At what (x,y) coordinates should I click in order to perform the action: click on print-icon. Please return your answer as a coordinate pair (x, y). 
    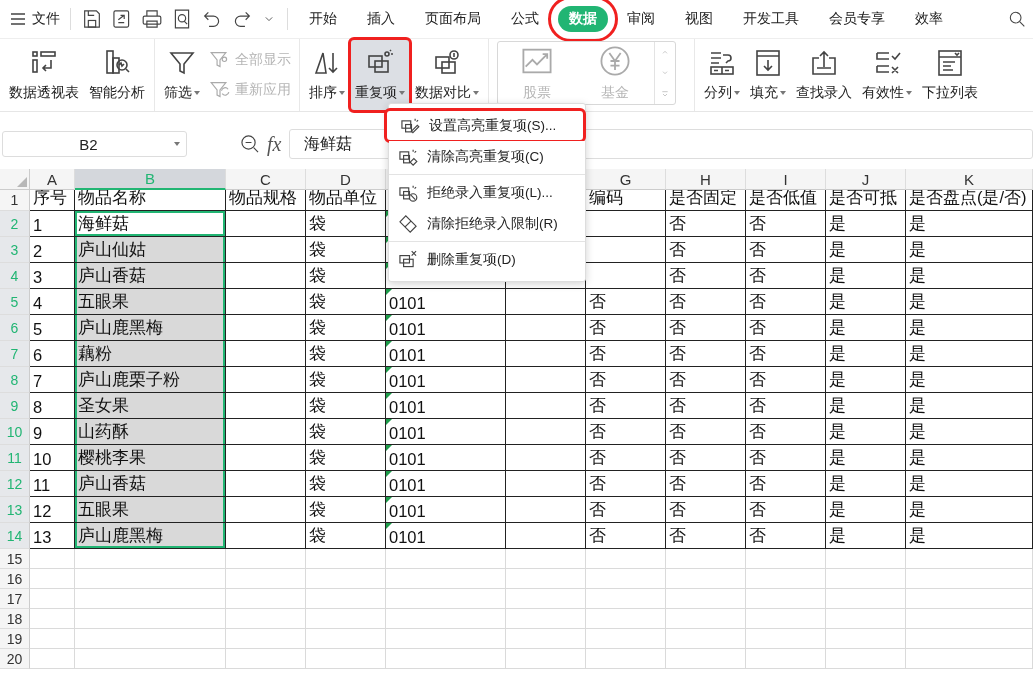
    Looking at the image, I should click on (152, 19).